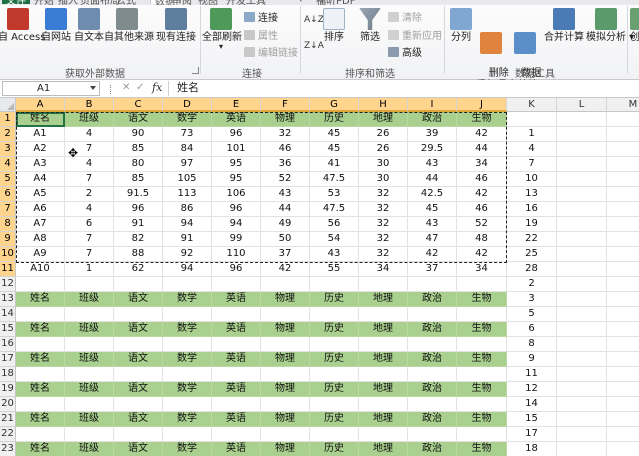  Describe the element at coordinates (8, 119) in the screenshot. I see `row-header: 1` at that location.